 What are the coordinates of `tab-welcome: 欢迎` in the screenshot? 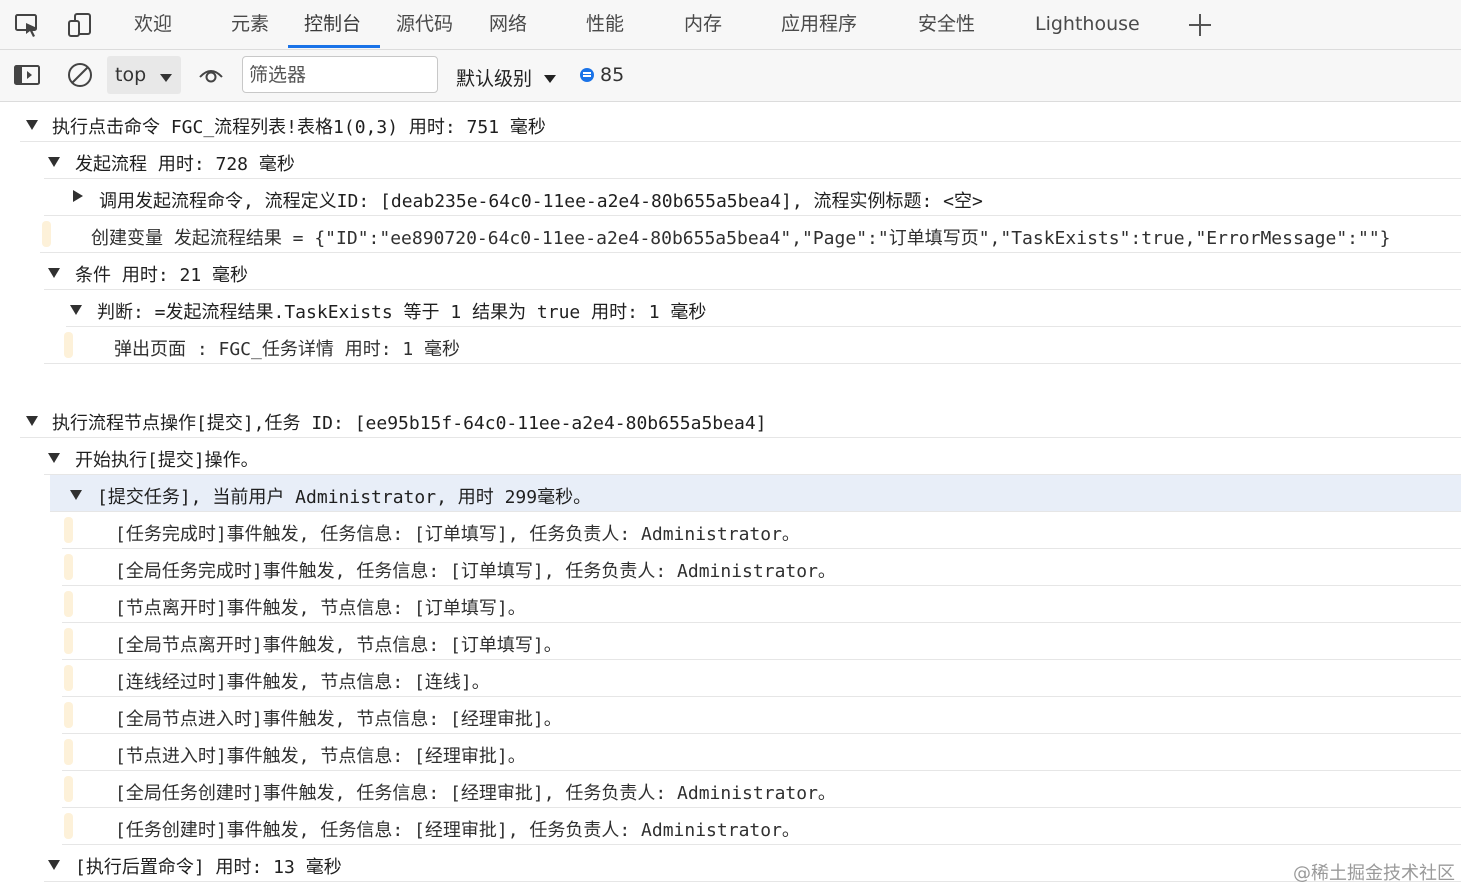 It's located at (153, 24).